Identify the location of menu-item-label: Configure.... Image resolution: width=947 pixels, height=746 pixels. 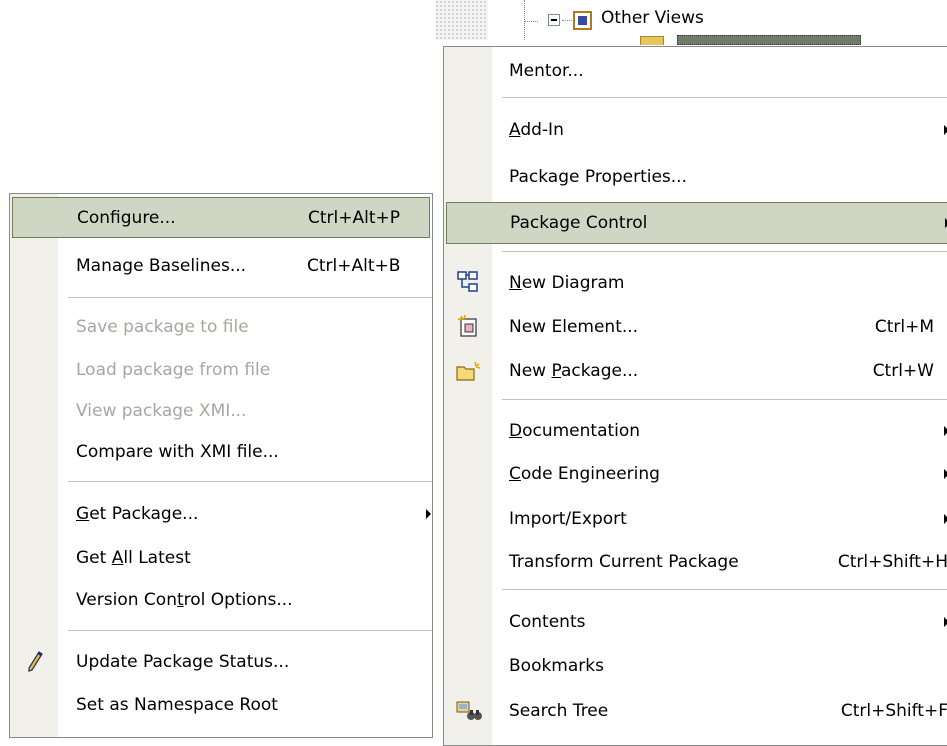
(126, 217).